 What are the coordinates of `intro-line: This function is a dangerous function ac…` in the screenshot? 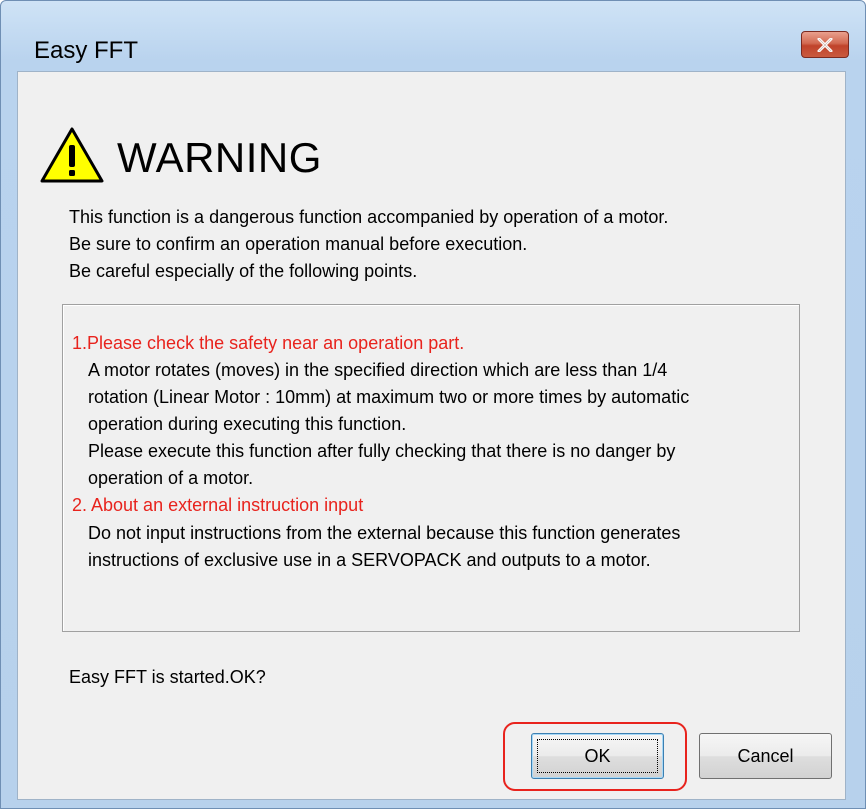 It's located at (369, 217).